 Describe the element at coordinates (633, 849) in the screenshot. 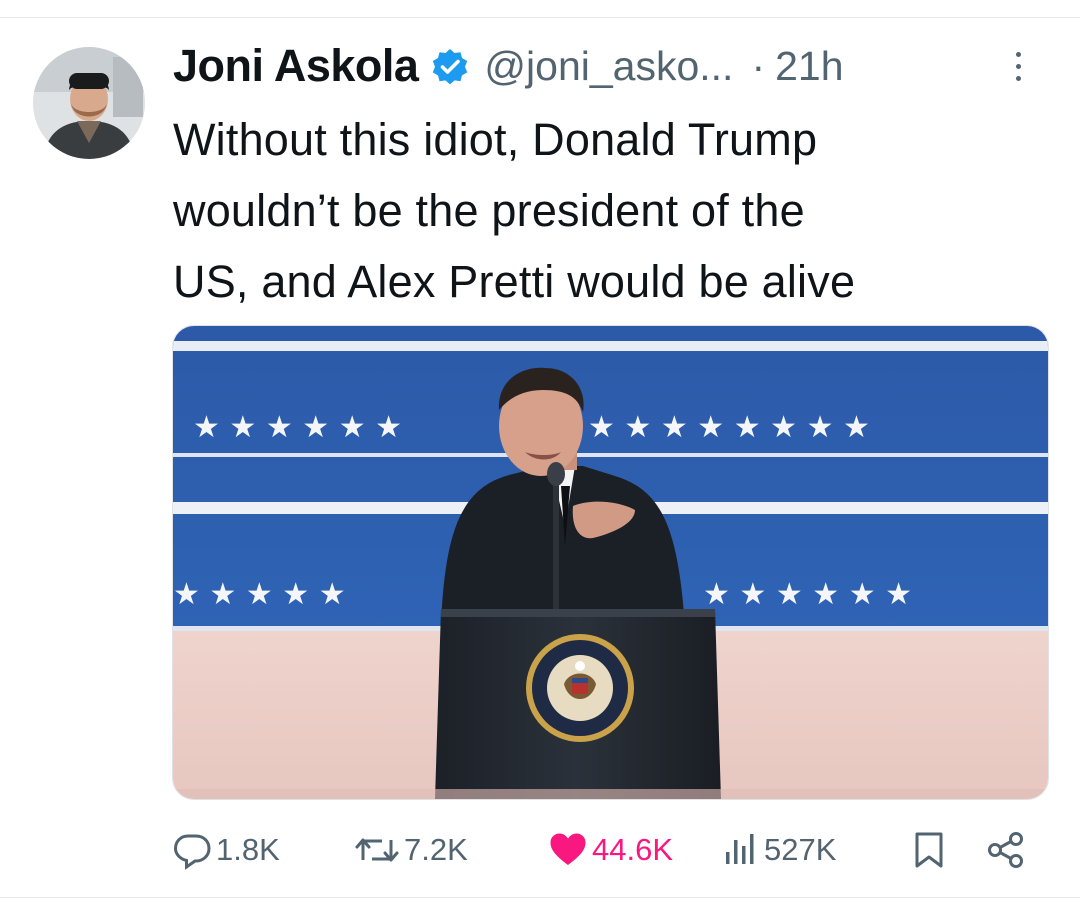

I see `like-count: 44.6K` at that location.